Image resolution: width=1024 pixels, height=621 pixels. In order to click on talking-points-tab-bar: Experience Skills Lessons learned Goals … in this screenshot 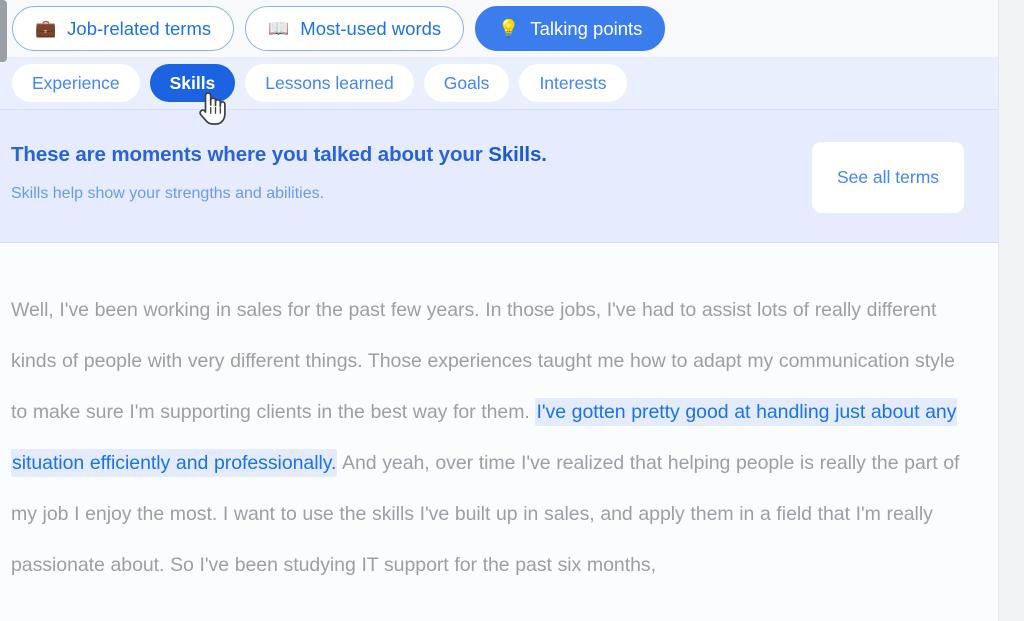, I will do `click(499, 83)`.